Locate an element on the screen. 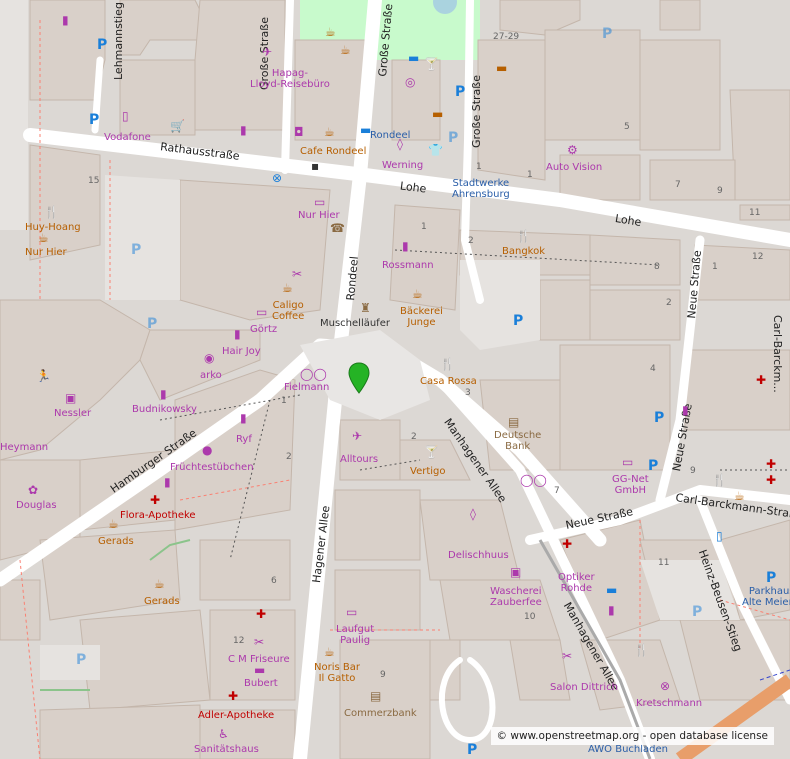 The height and width of the screenshot is (759, 790). place-label-vodafone: Vodafone is located at coordinates (127, 137).